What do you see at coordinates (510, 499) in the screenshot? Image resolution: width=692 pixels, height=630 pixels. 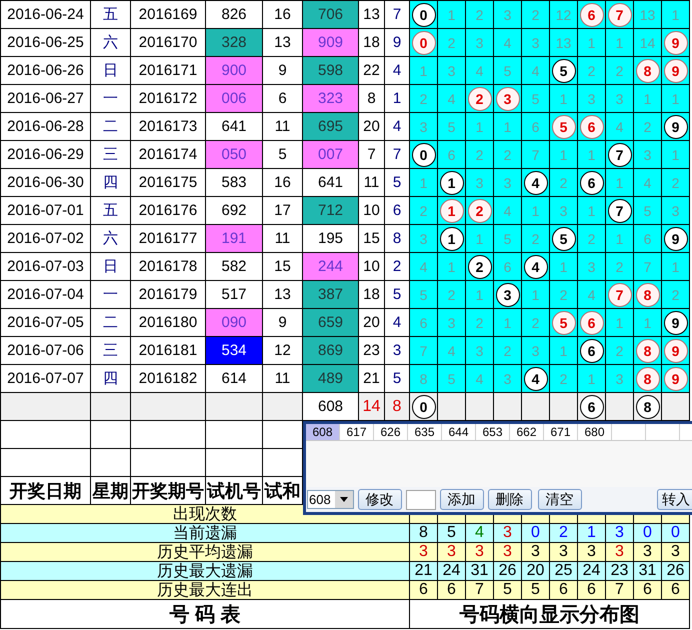 I see `delete-button: 删除` at bounding box center [510, 499].